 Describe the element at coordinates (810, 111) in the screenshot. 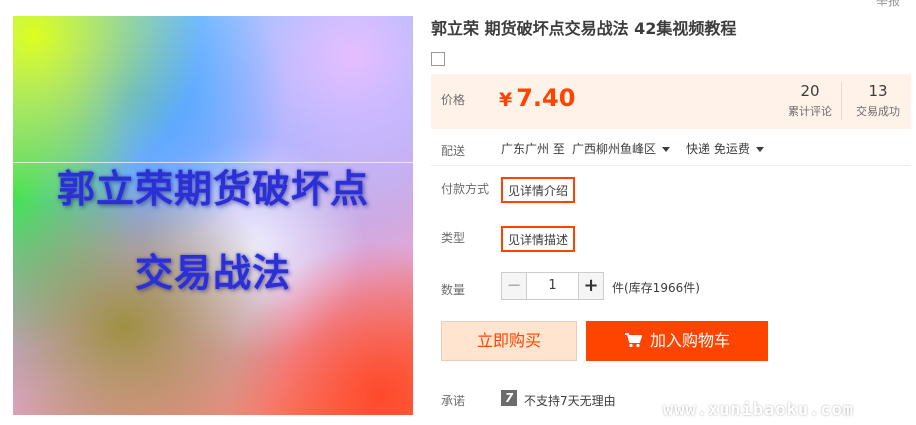

I see `reviews-label: 累计评论` at that location.